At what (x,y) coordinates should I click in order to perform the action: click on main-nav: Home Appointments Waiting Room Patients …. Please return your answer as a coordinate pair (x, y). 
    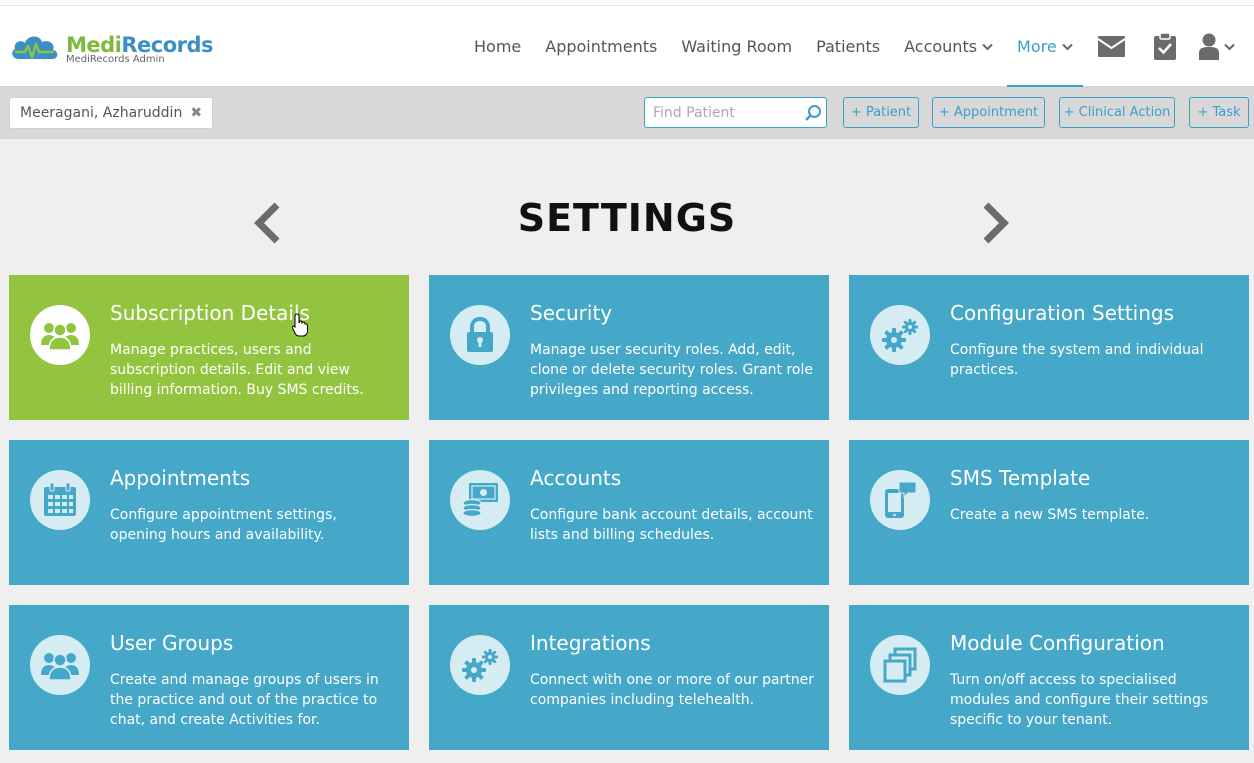
    Looking at the image, I should click on (852, 47).